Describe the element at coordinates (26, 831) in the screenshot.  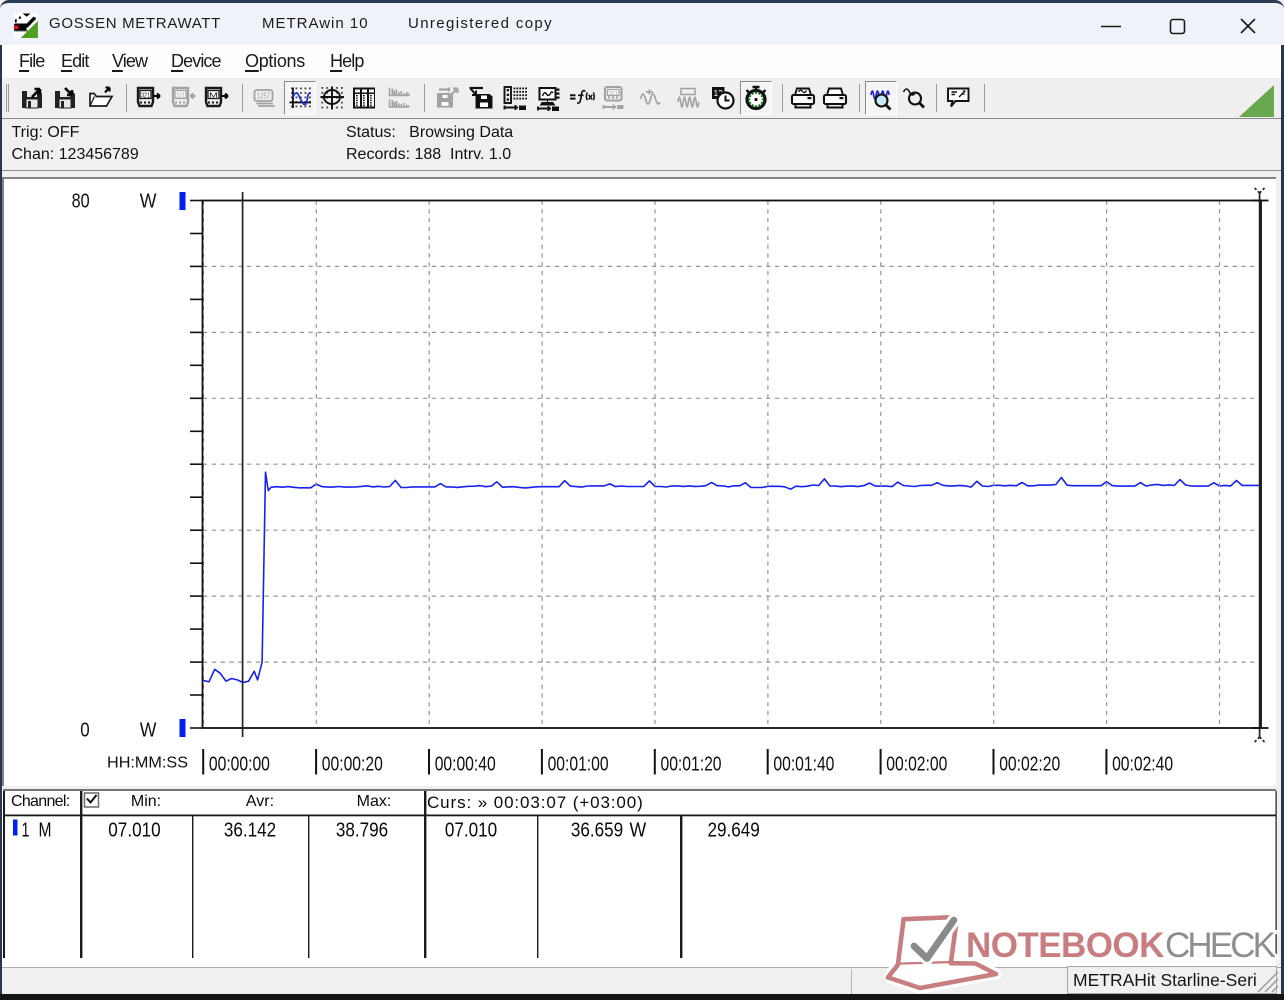
I see `svg-text: 1` at that location.